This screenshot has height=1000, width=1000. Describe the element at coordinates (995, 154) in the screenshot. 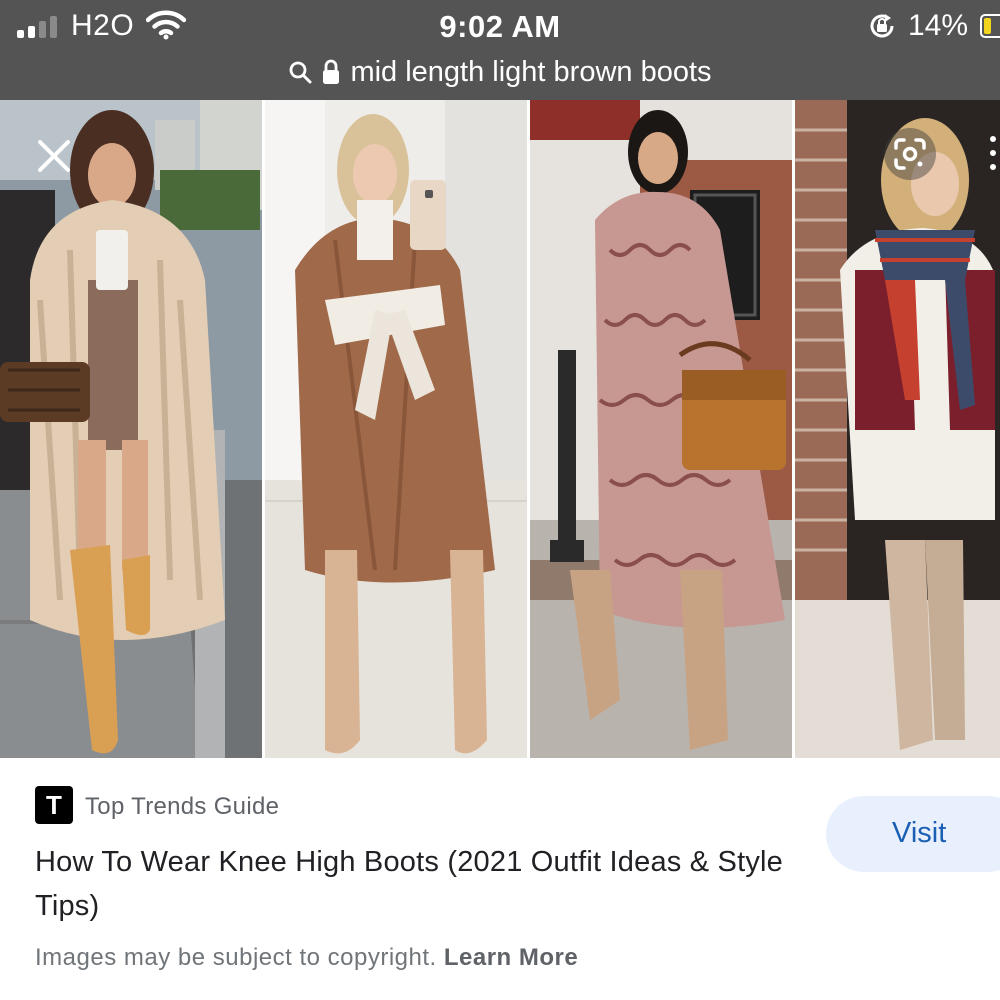

I see `more-vertical-icon` at that location.